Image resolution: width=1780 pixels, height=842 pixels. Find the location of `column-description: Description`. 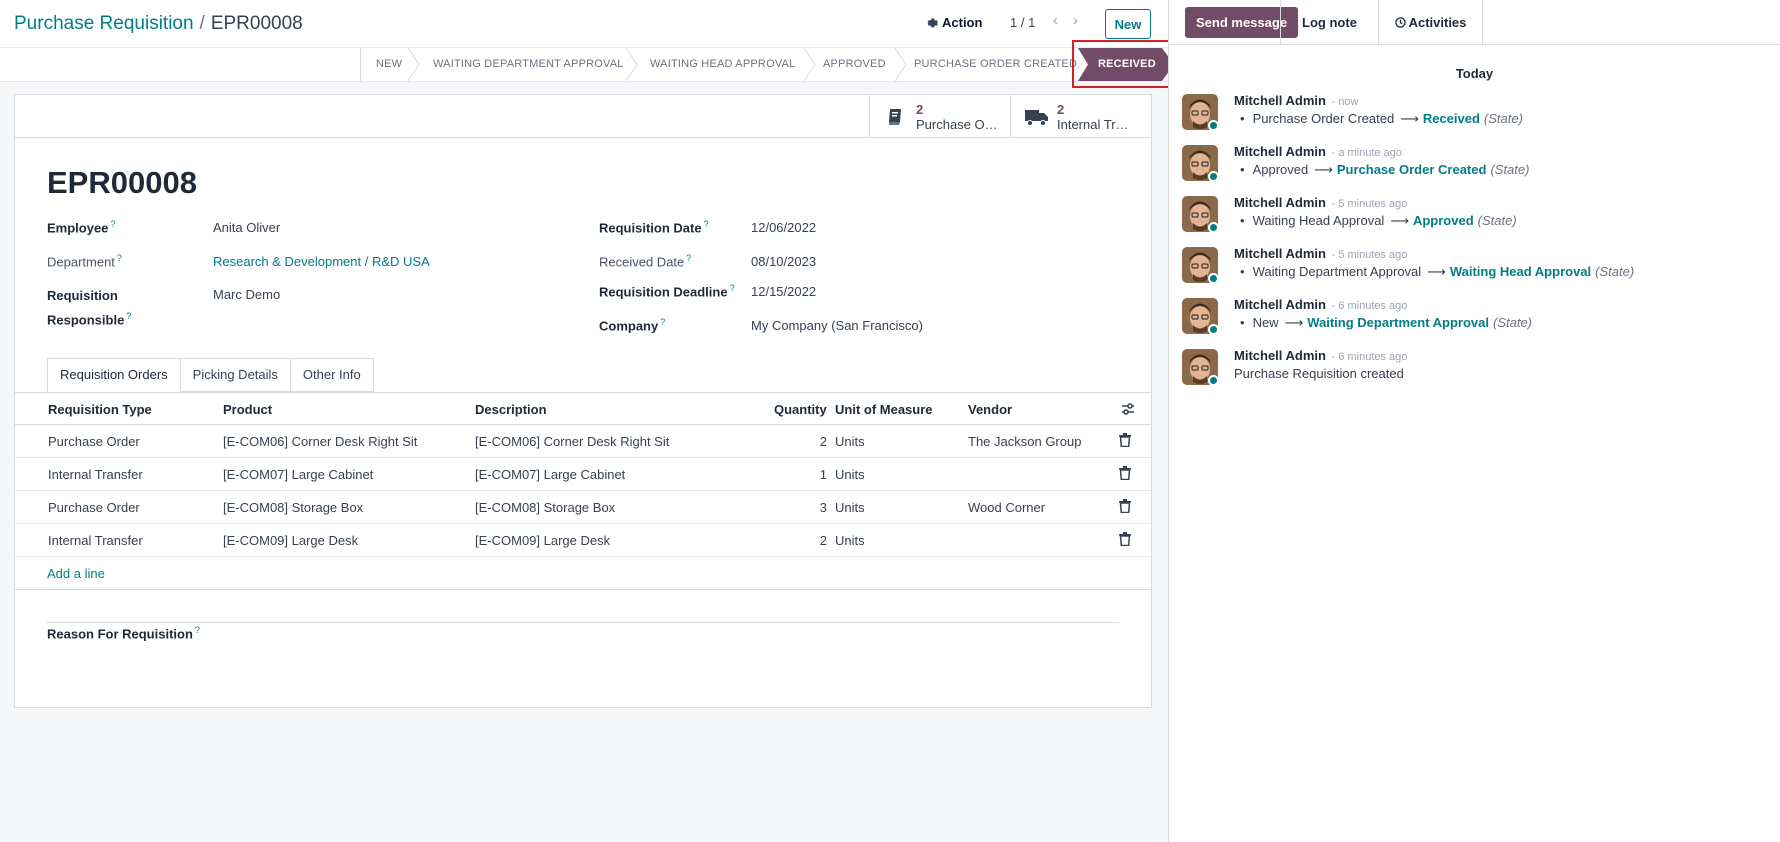

column-description: Description is located at coordinates (511, 409).